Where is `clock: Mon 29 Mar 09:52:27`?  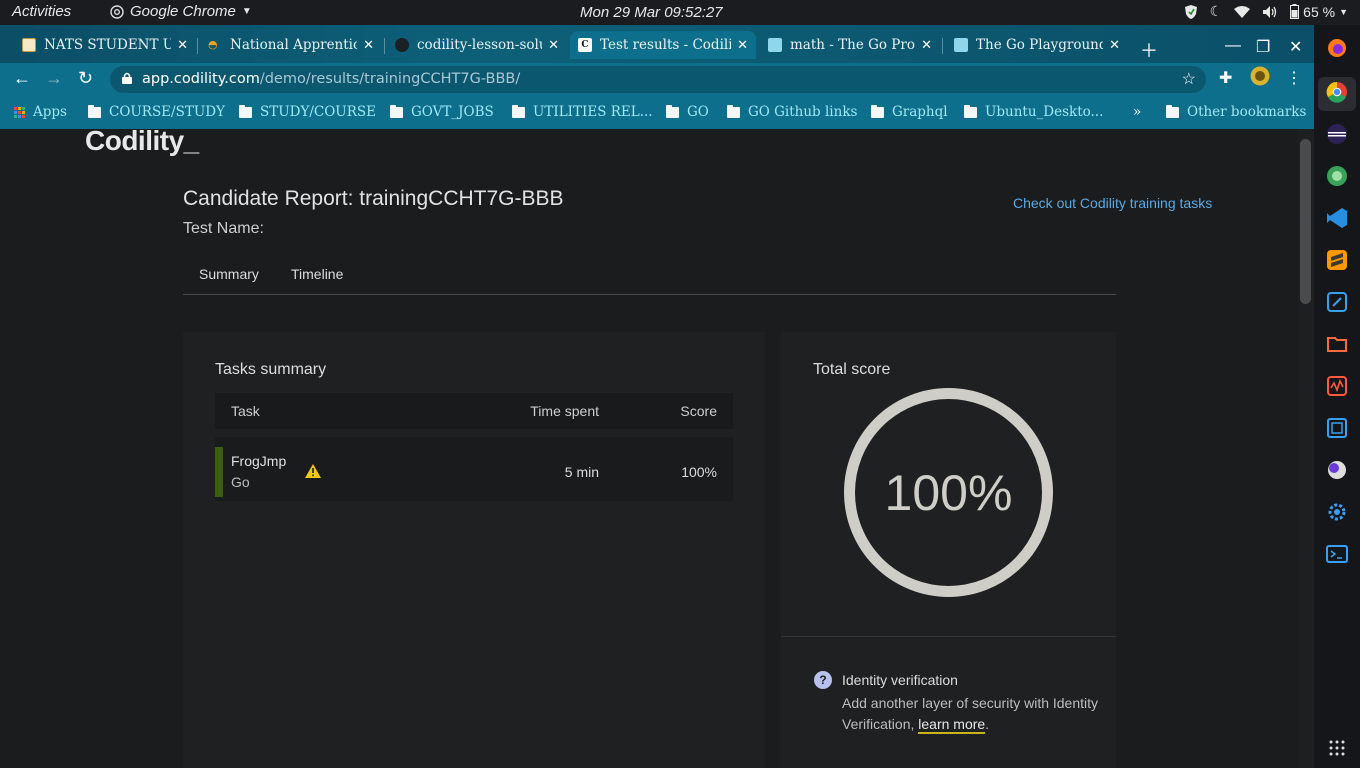
clock: Mon 29 Mar 09:52:27 is located at coordinates (651, 12).